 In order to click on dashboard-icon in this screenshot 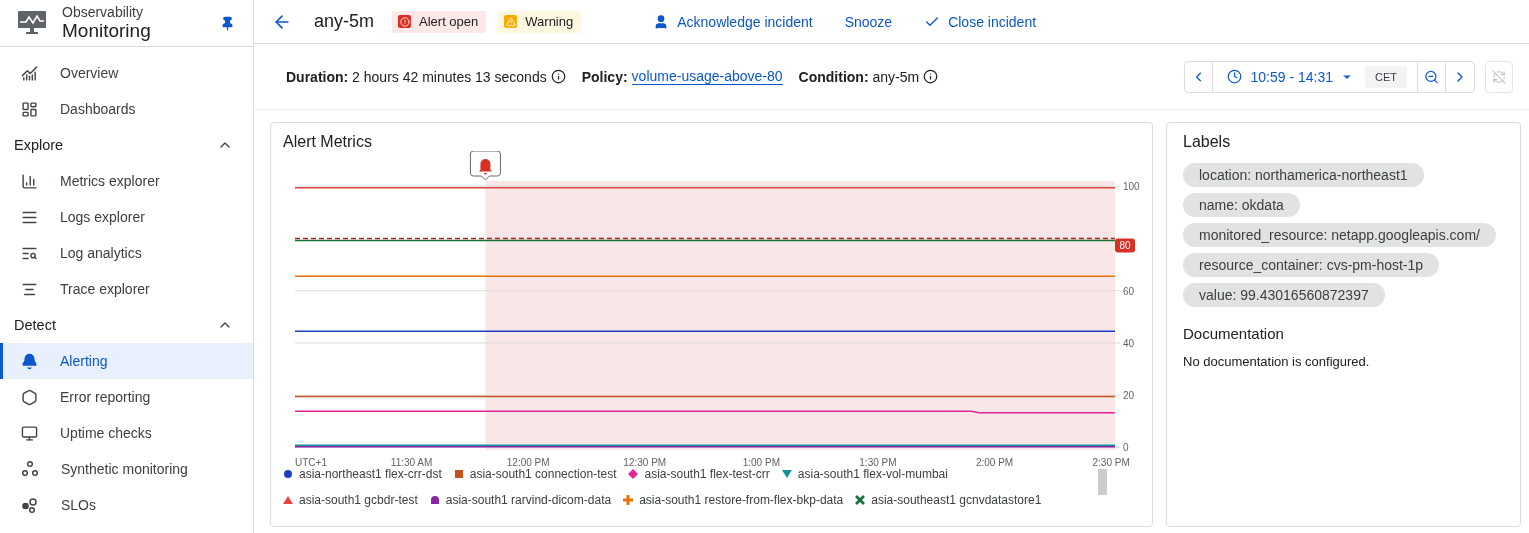, I will do `click(29, 109)`.